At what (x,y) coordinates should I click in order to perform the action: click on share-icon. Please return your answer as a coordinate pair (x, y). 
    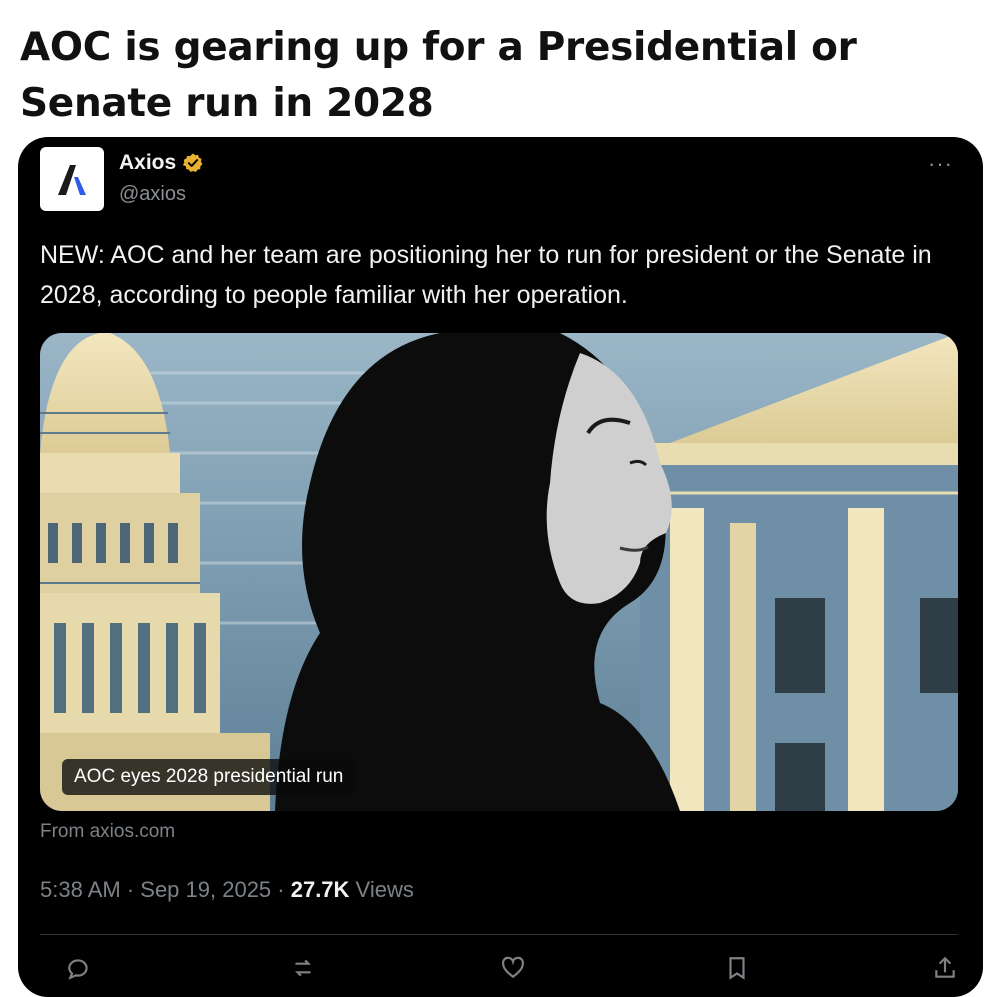
    Looking at the image, I should click on (945, 968).